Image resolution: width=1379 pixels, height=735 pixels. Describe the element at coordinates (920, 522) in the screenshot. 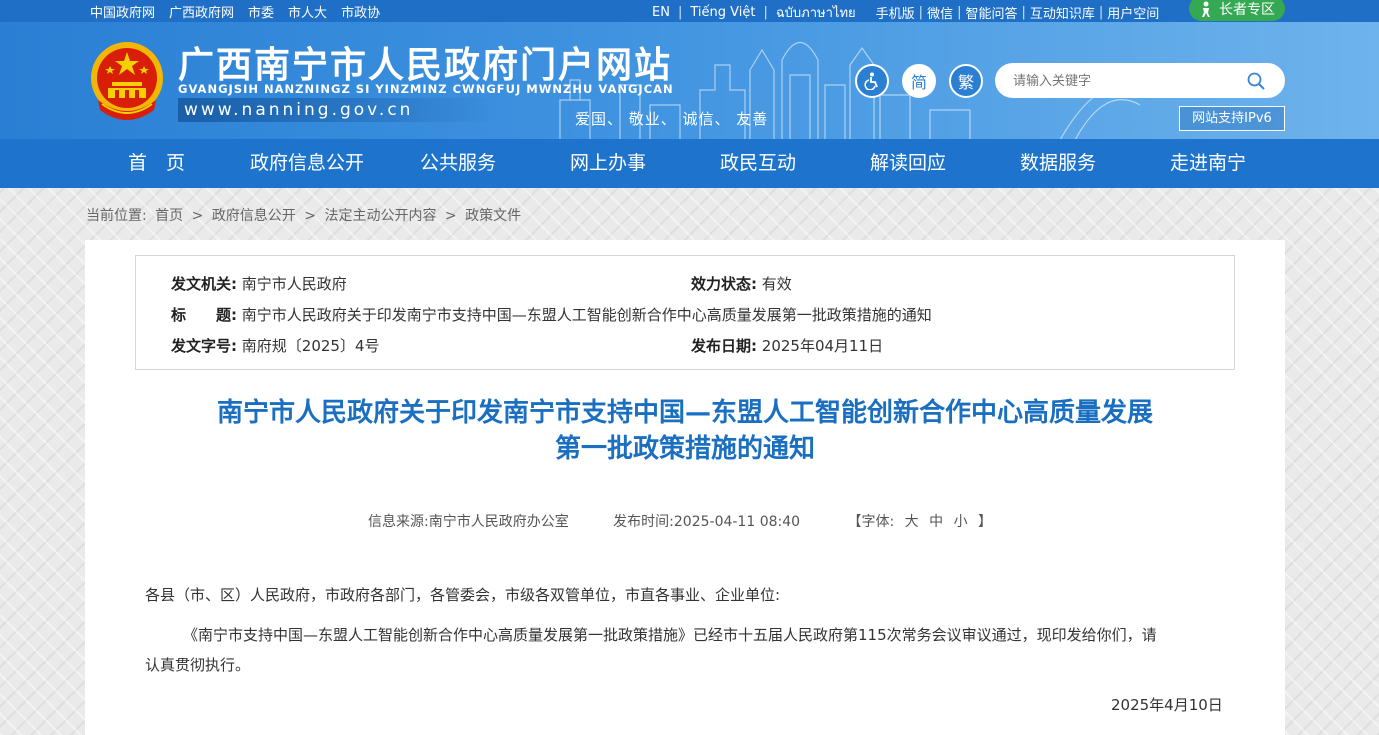

I see `font-size-controls: 【字体: 大 中 小 】` at that location.